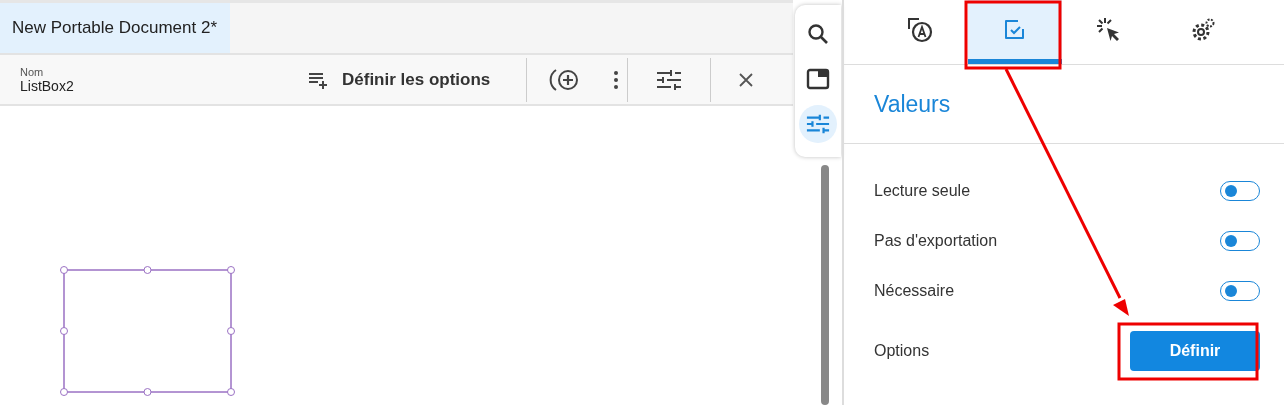 This screenshot has height=405, width=1284. What do you see at coordinates (1195, 351) in the screenshot?
I see `define-button: Définir` at bounding box center [1195, 351].